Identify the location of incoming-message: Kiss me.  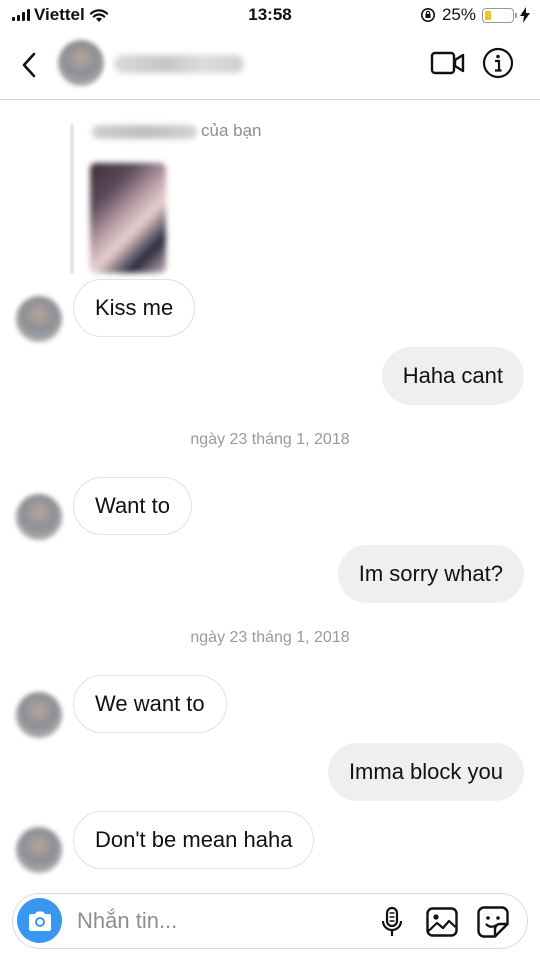
(134, 308).